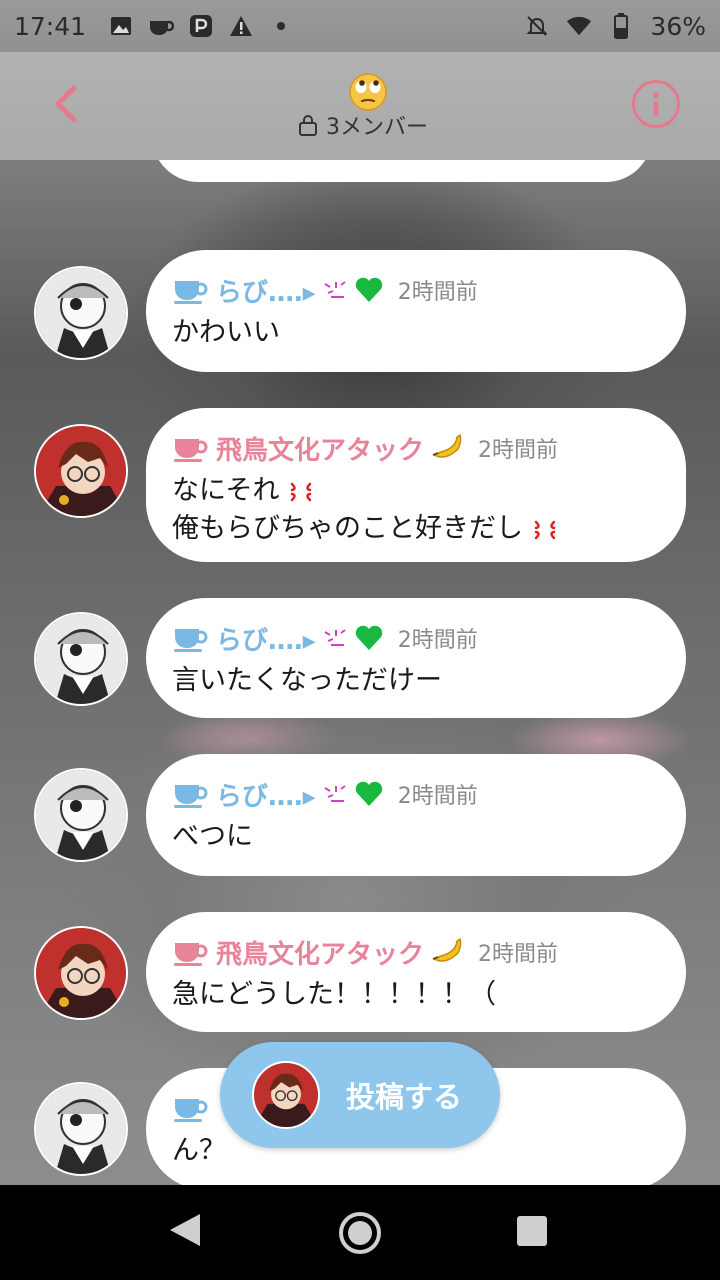  What do you see at coordinates (416, 972) in the screenshot?
I see `message-bubble: 飛鳥文化アタック 2時間前 急にどうした！！！！！（` at bounding box center [416, 972].